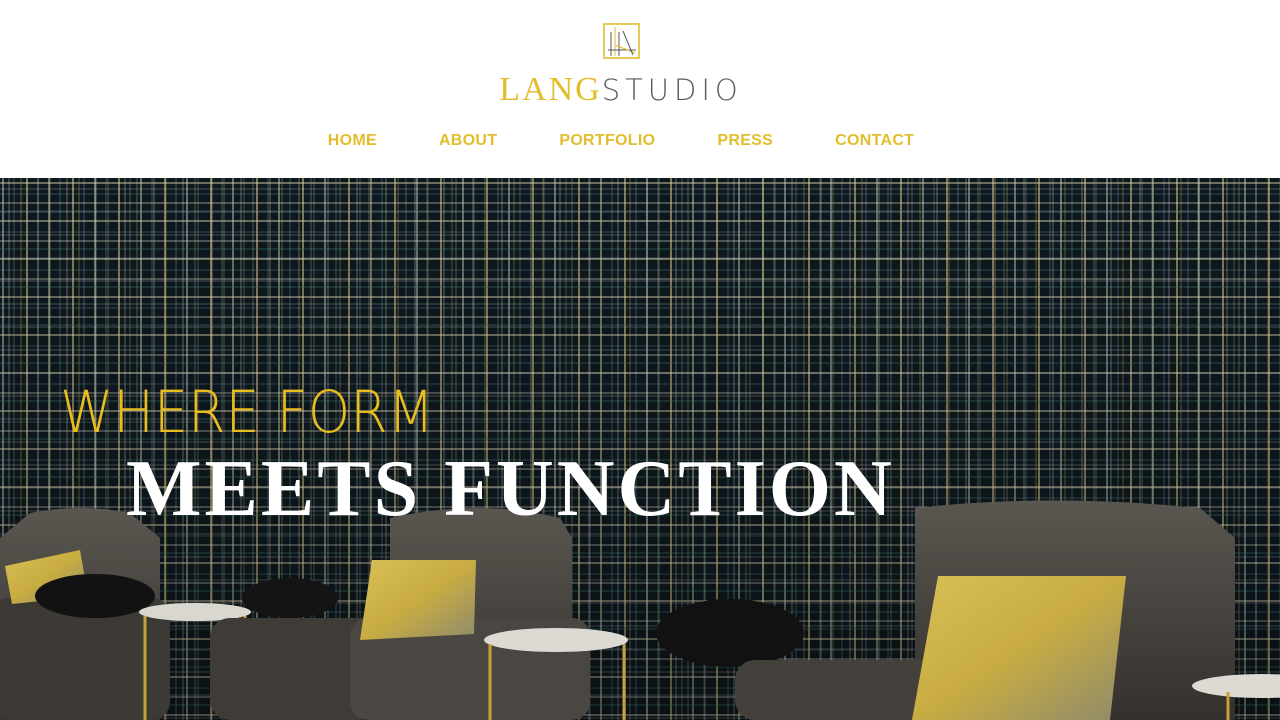 This screenshot has width=1280, height=720. Describe the element at coordinates (352, 141) in the screenshot. I see `nav-item-home: HOME` at that location.